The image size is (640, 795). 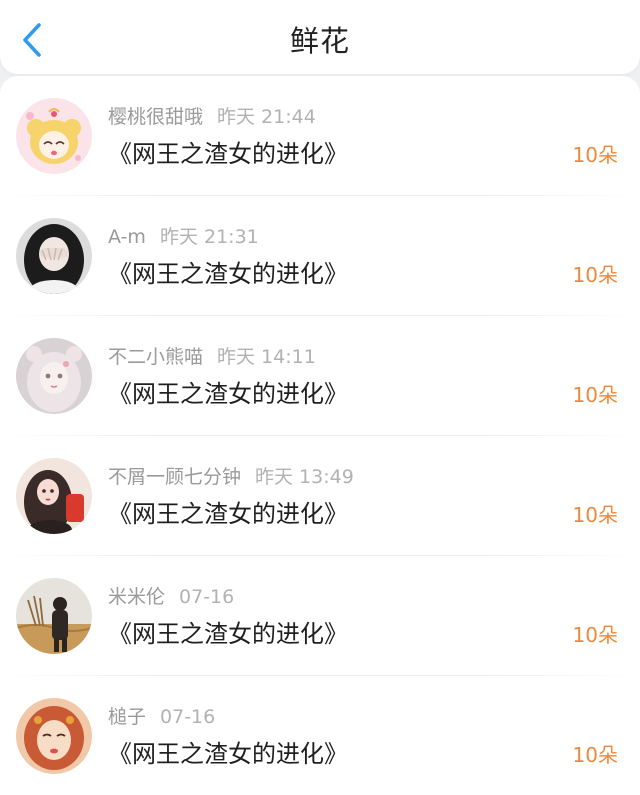 I want to click on username: 不二小熊喵, so click(x=155, y=357).